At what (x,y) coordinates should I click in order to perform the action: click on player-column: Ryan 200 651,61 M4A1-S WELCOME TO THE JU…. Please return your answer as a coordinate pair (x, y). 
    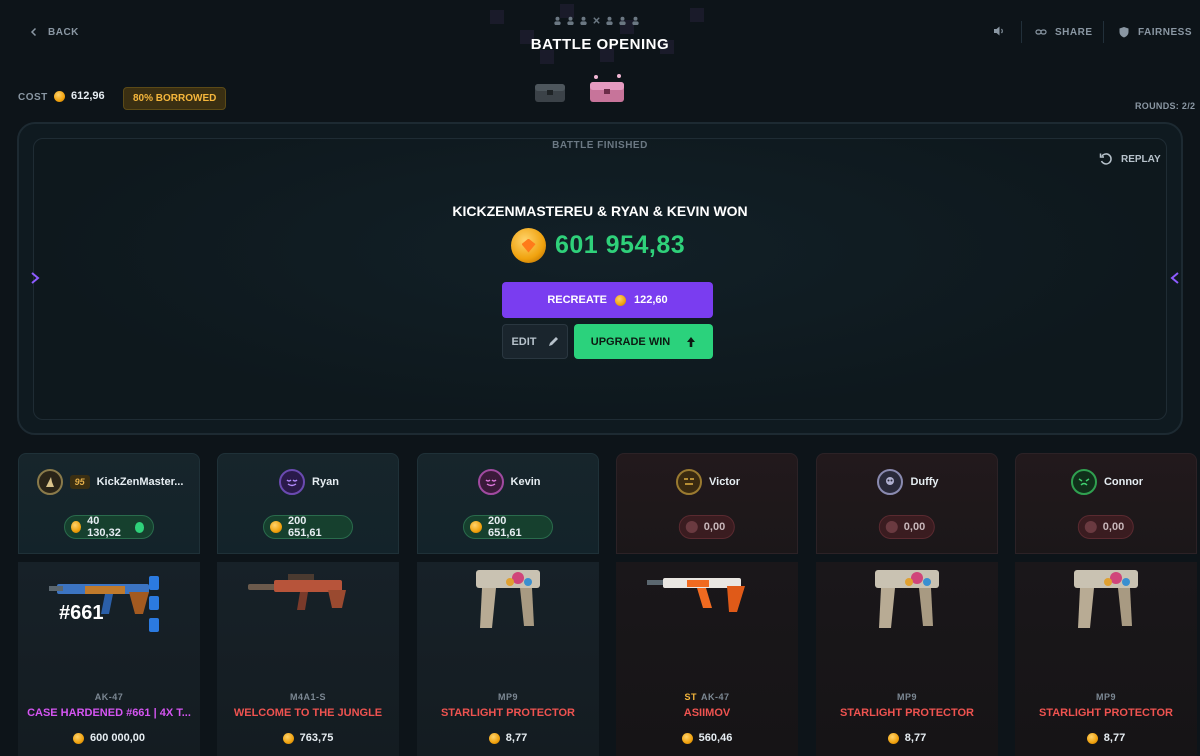
    Looking at the image, I should click on (308, 604).